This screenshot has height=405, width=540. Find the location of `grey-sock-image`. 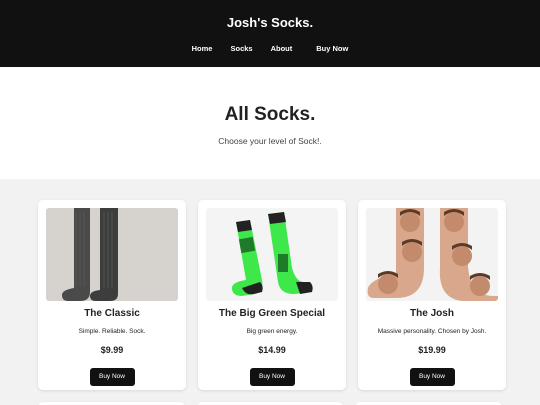

grey-sock-image is located at coordinates (112, 254).